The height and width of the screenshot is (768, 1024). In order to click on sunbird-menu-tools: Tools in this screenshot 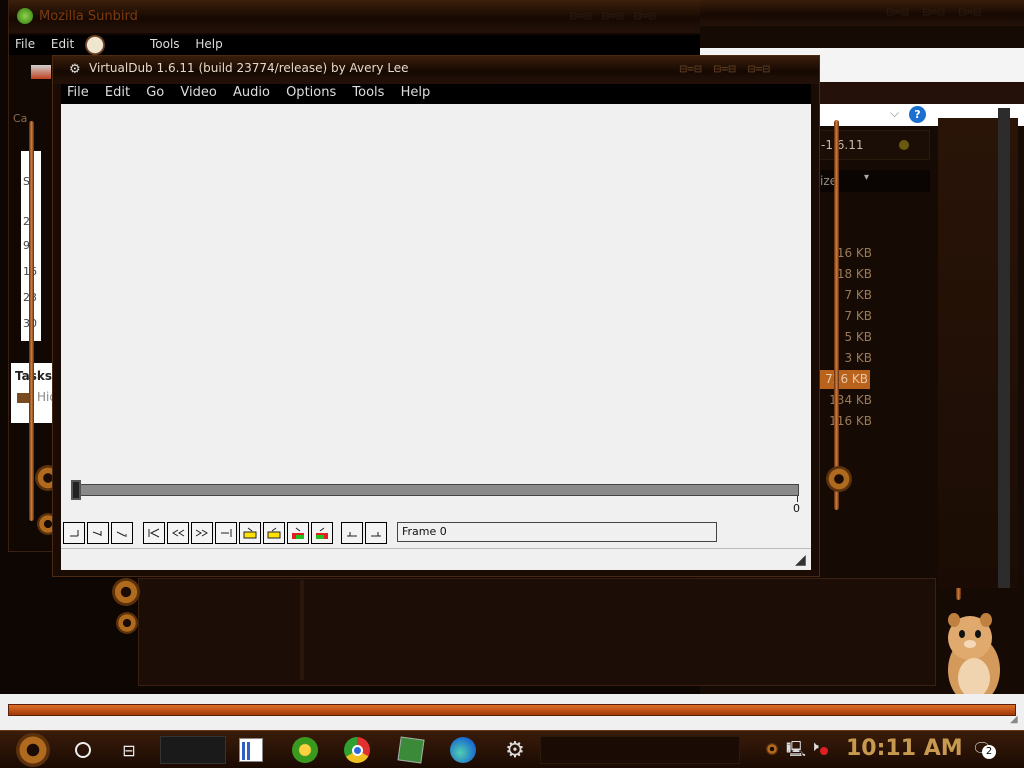, I will do `click(165, 44)`.